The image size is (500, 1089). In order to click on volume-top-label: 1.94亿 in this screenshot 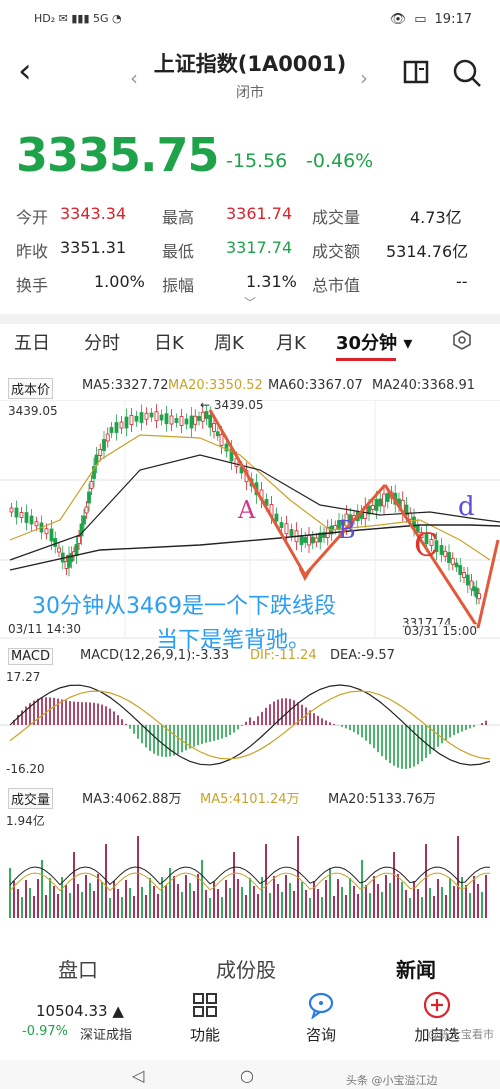, I will do `click(25, 820)`.